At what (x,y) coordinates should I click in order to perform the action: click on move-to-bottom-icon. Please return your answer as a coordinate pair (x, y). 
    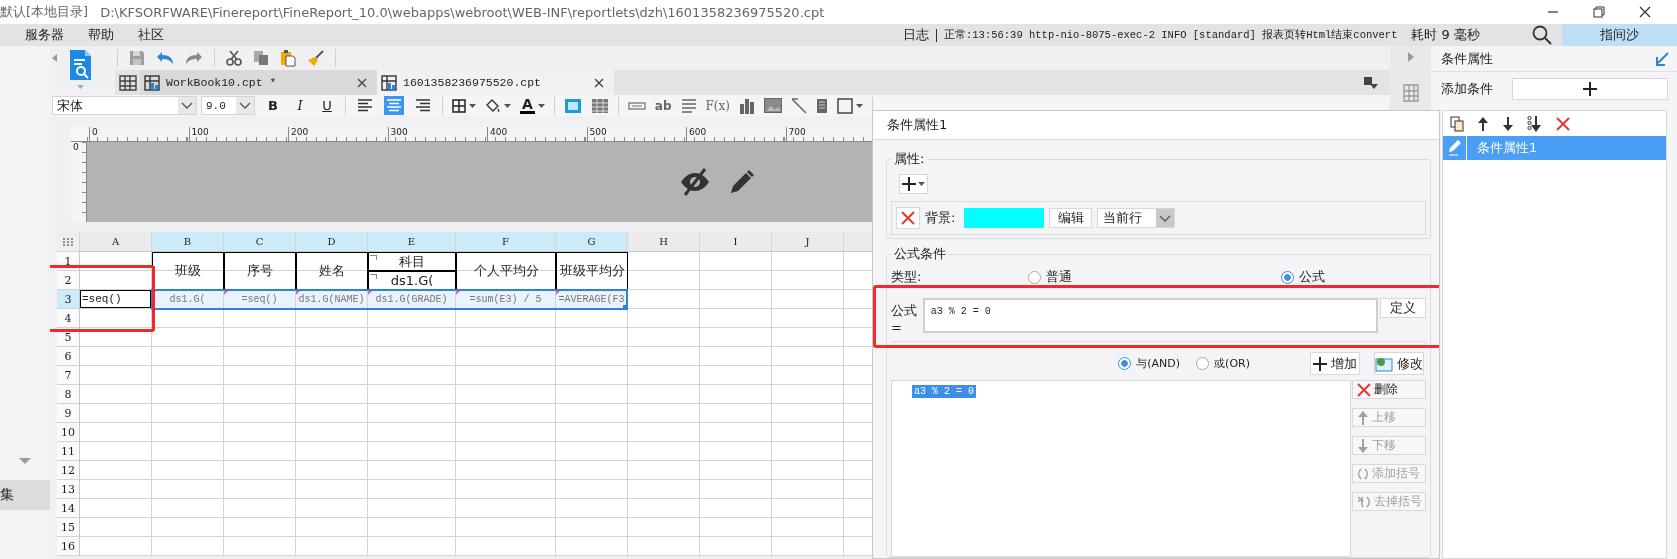
    Looking at the image, I should click on (1535, 123).